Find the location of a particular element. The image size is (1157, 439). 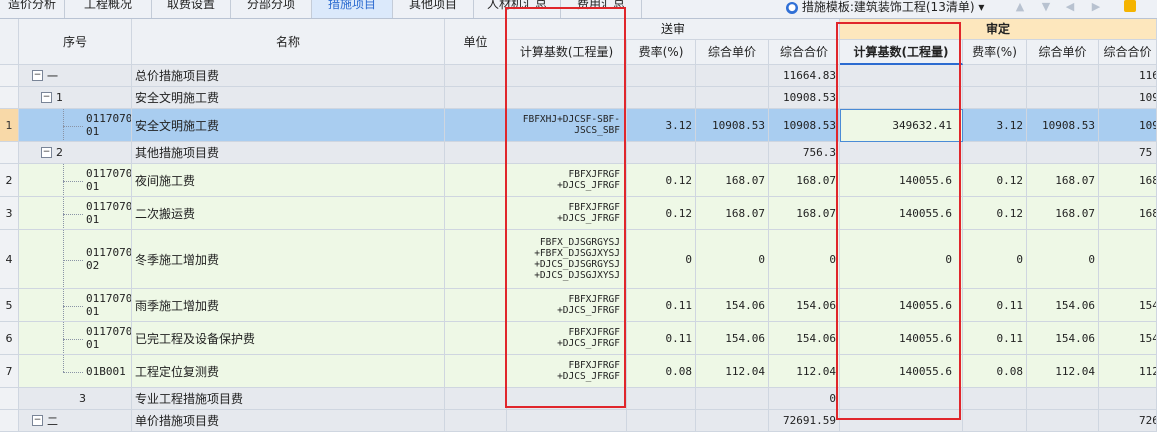

audit-unit-price: 112.04 is located at coordinates (1063, 371).